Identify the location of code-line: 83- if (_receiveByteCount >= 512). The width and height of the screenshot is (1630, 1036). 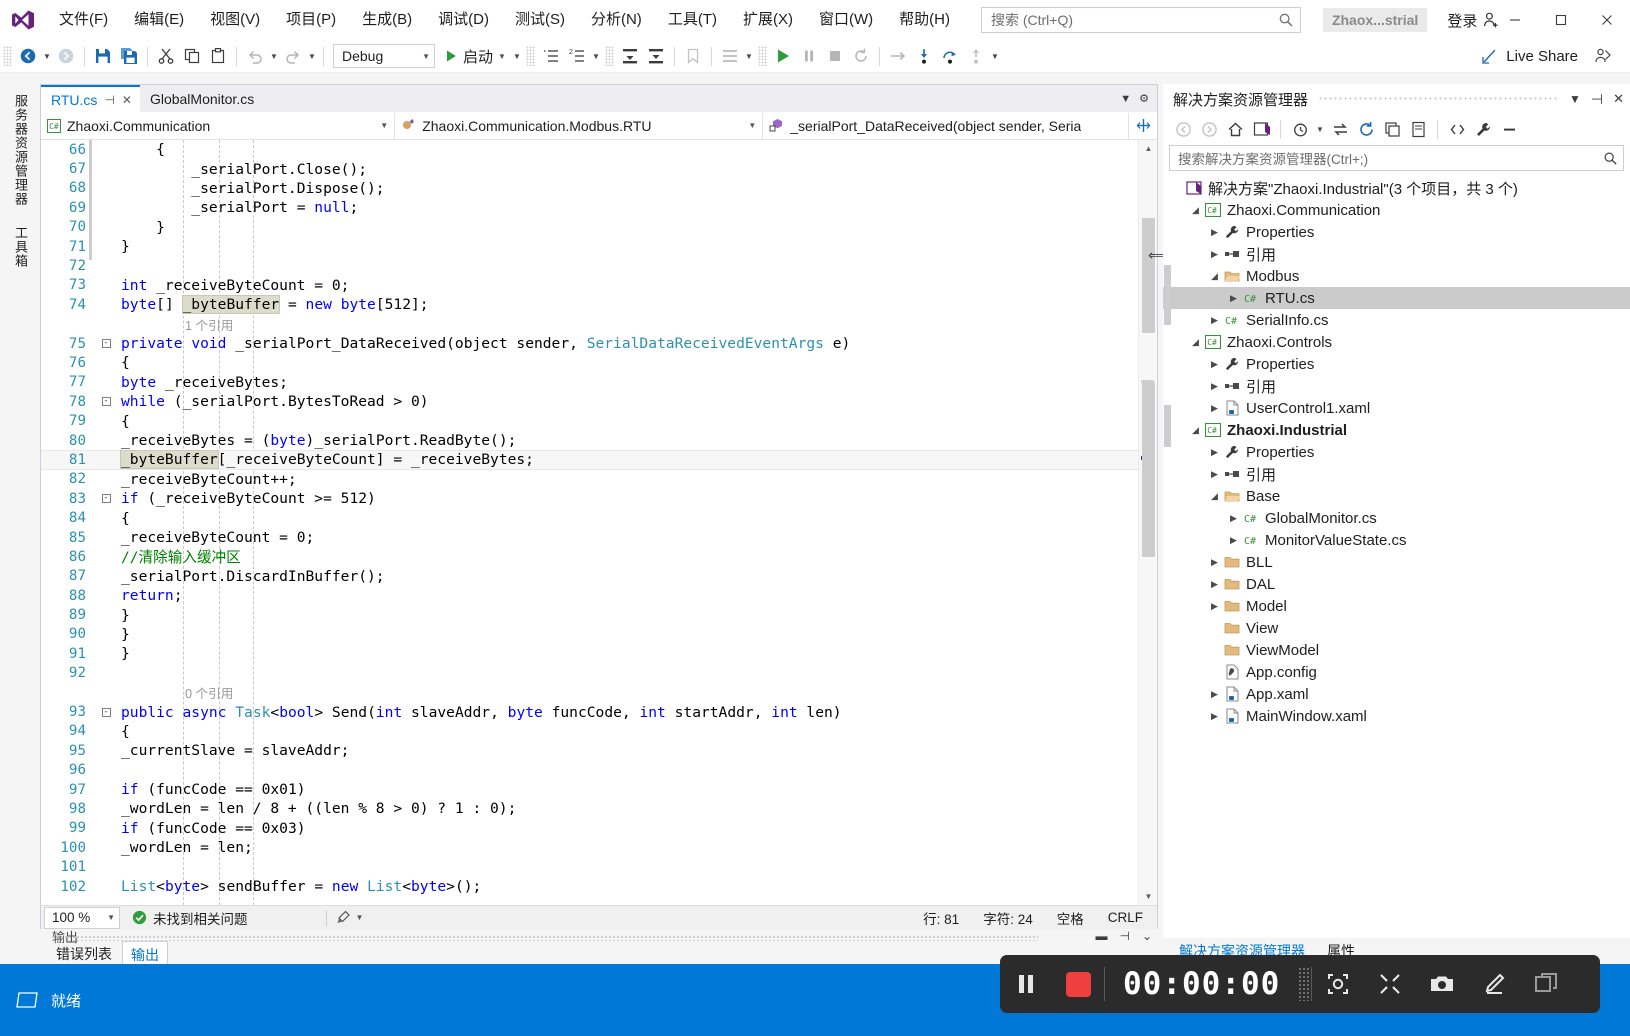
(599, 498).